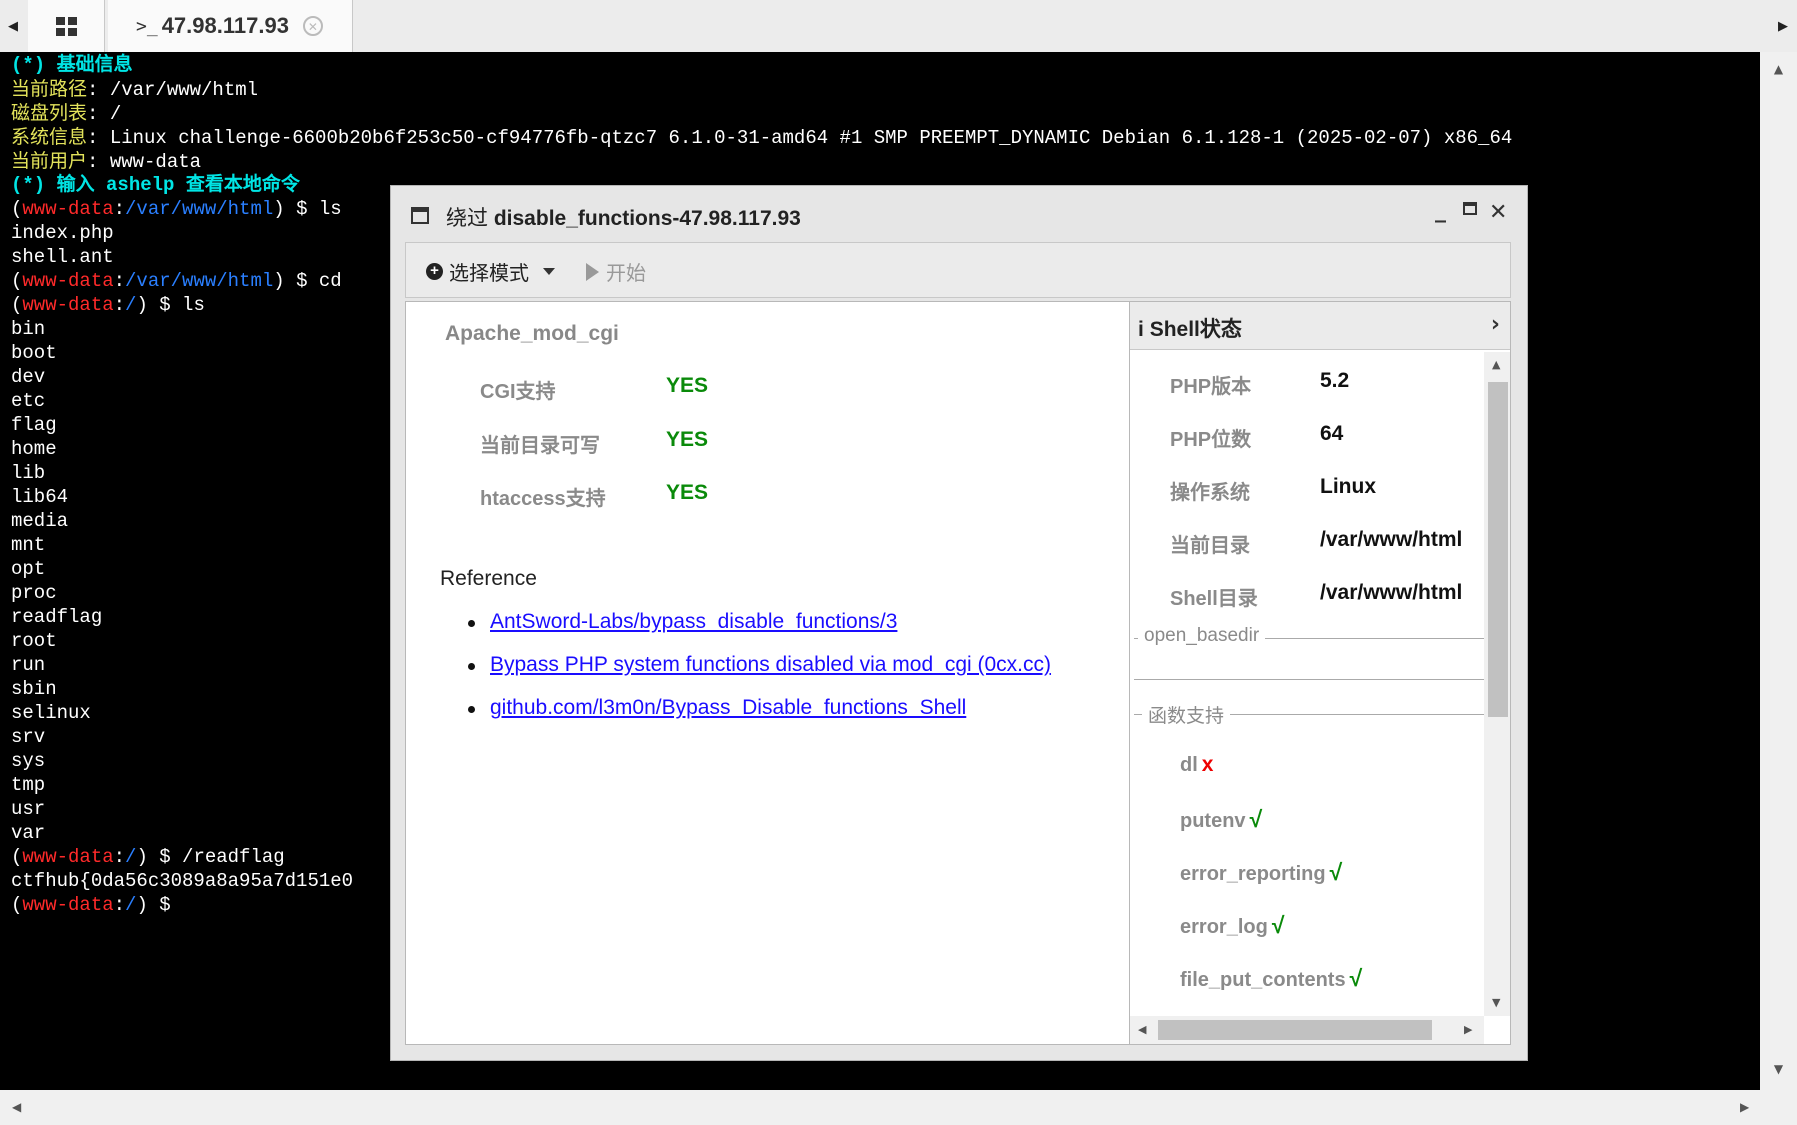  Describe the element at coordinates (1253, 874) in the screenshot. I see `function-name: error_reporting` at that location.